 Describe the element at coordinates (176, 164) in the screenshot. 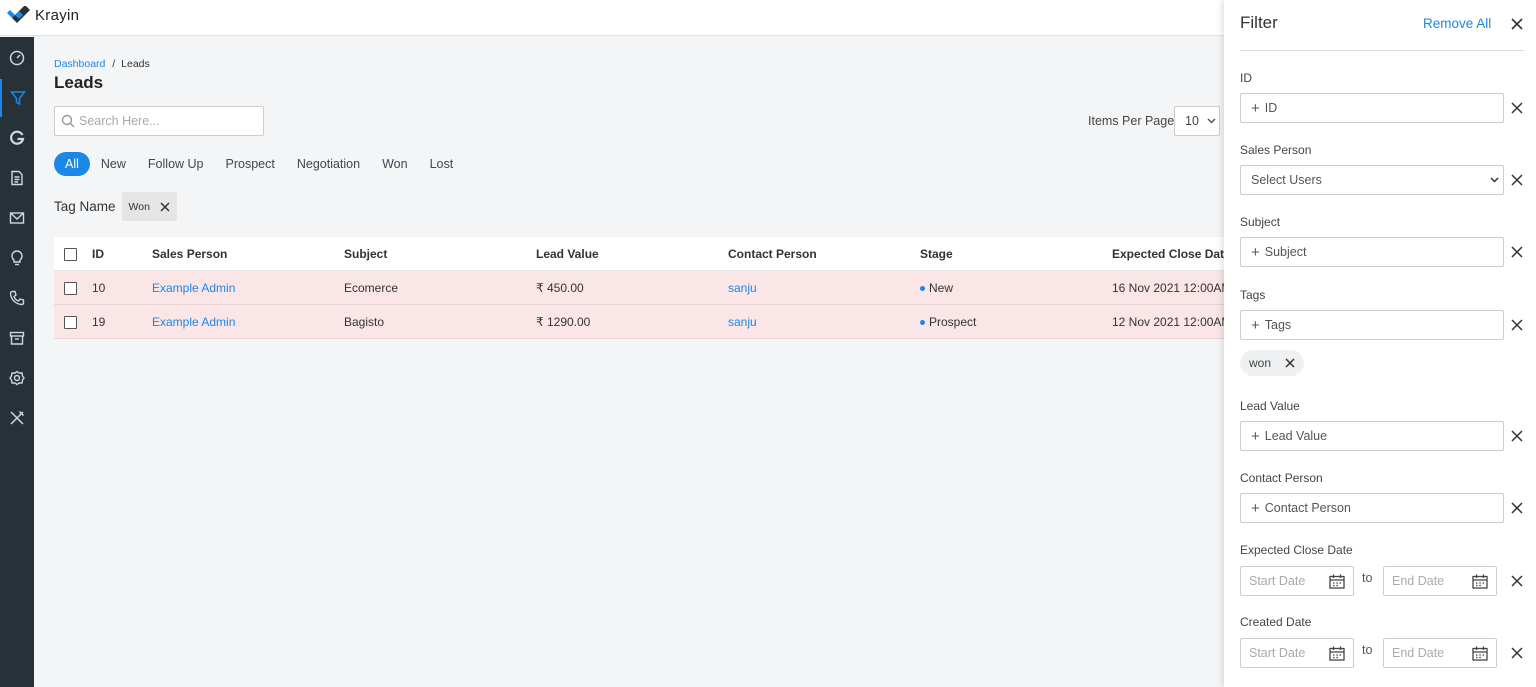

I see `tab-follow-up: Follow Up` at that location.